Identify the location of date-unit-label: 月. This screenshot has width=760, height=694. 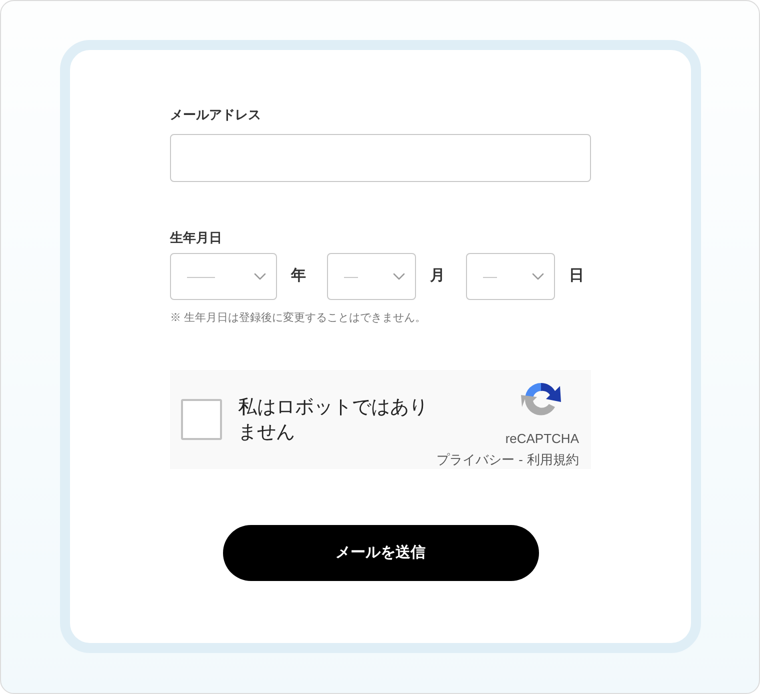
(437, 276).